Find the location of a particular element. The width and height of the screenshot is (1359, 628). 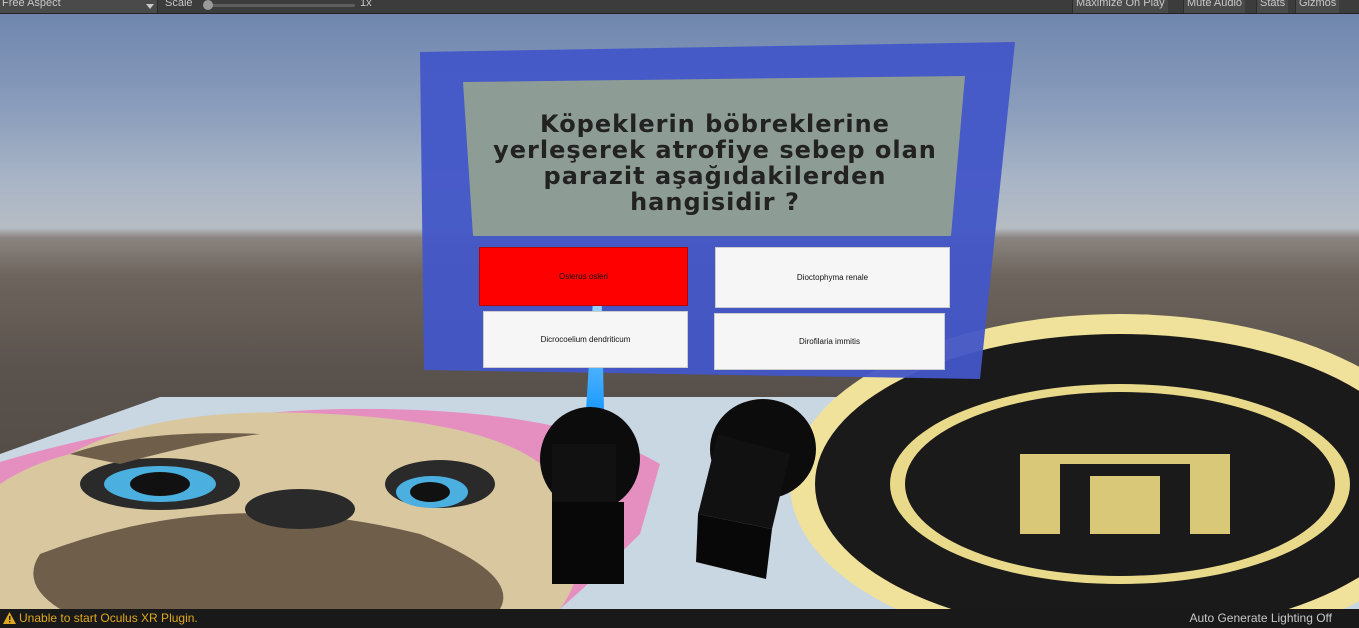

answer-button-0: Oslerus osleri is located at coordinates (583, 276).